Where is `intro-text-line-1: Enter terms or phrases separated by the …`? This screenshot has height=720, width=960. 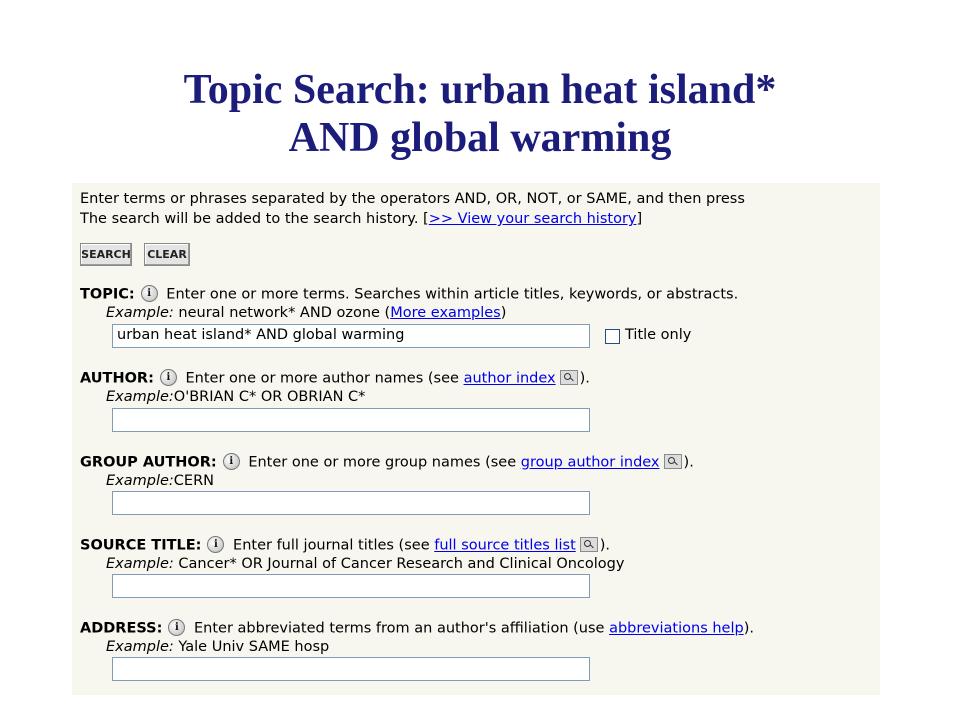 intro-text-line-1: Enter terms or phrases separated by the … is located at coordinates (412, 199).